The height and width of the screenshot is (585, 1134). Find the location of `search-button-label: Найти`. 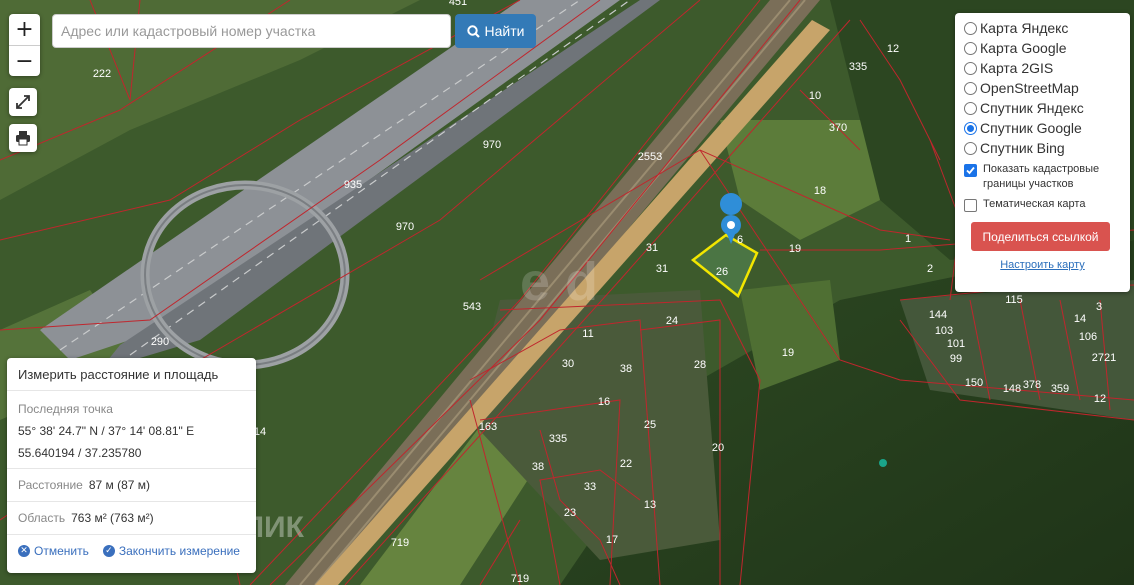

search-button-label: Найти is located at coordinates (504, 31).